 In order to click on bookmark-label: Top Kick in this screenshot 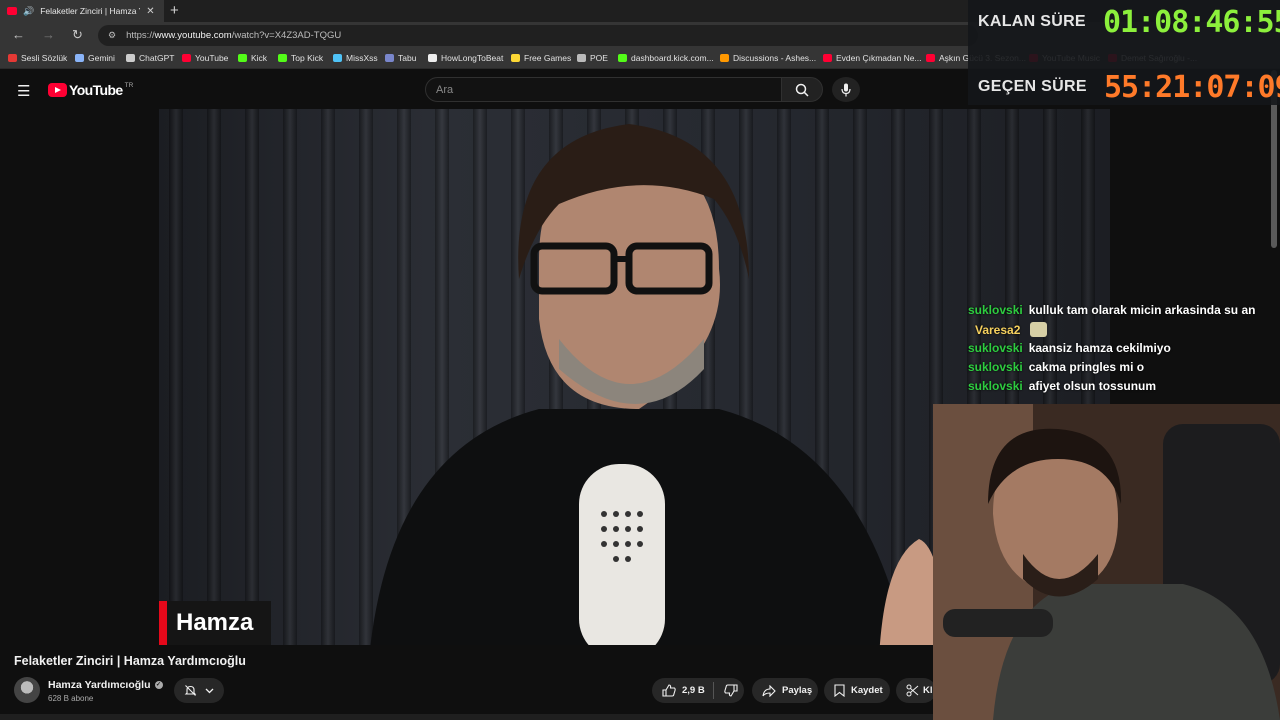, I will do `click(307, 58)`.